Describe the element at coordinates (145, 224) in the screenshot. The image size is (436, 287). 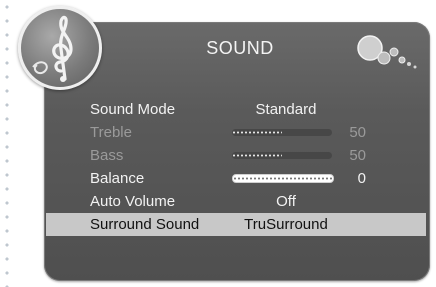
I see `menu-item-label: Surround Sound` at that location.